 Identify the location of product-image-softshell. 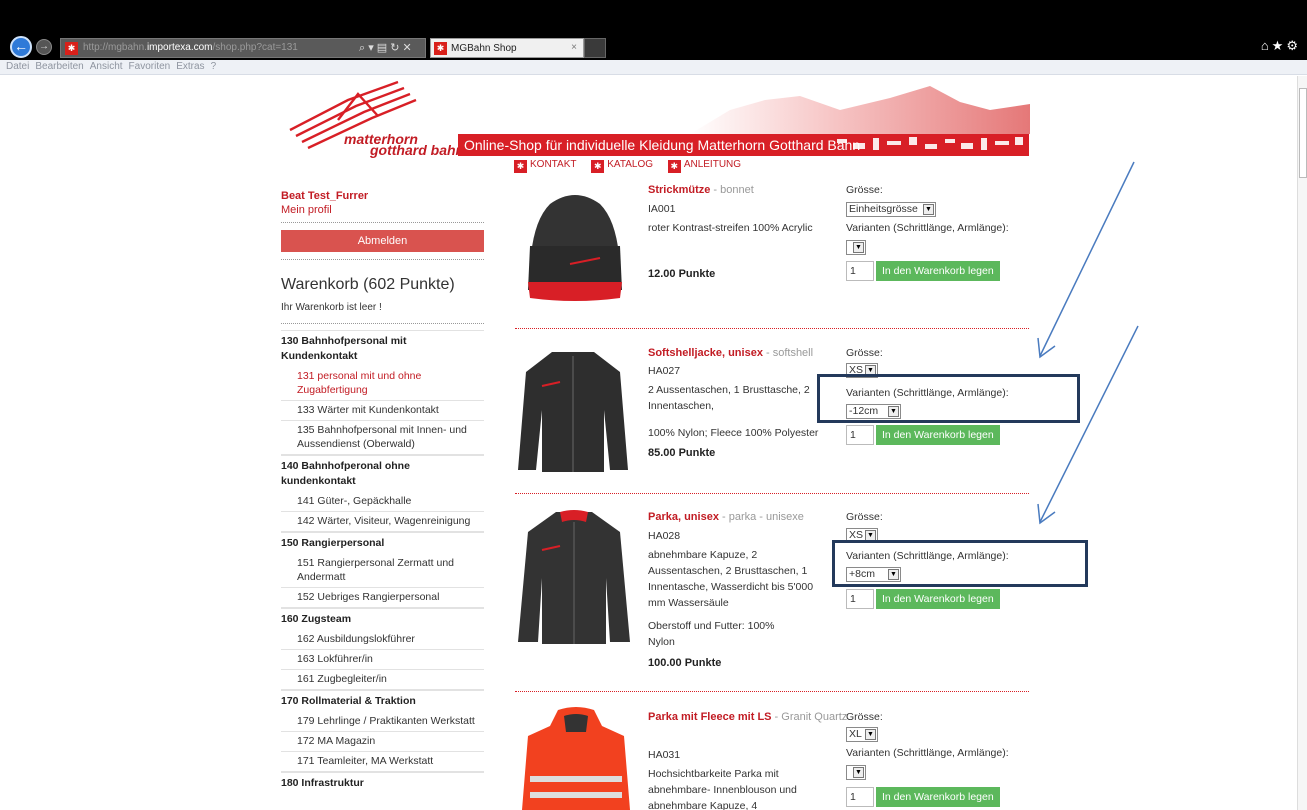
(573, 410).